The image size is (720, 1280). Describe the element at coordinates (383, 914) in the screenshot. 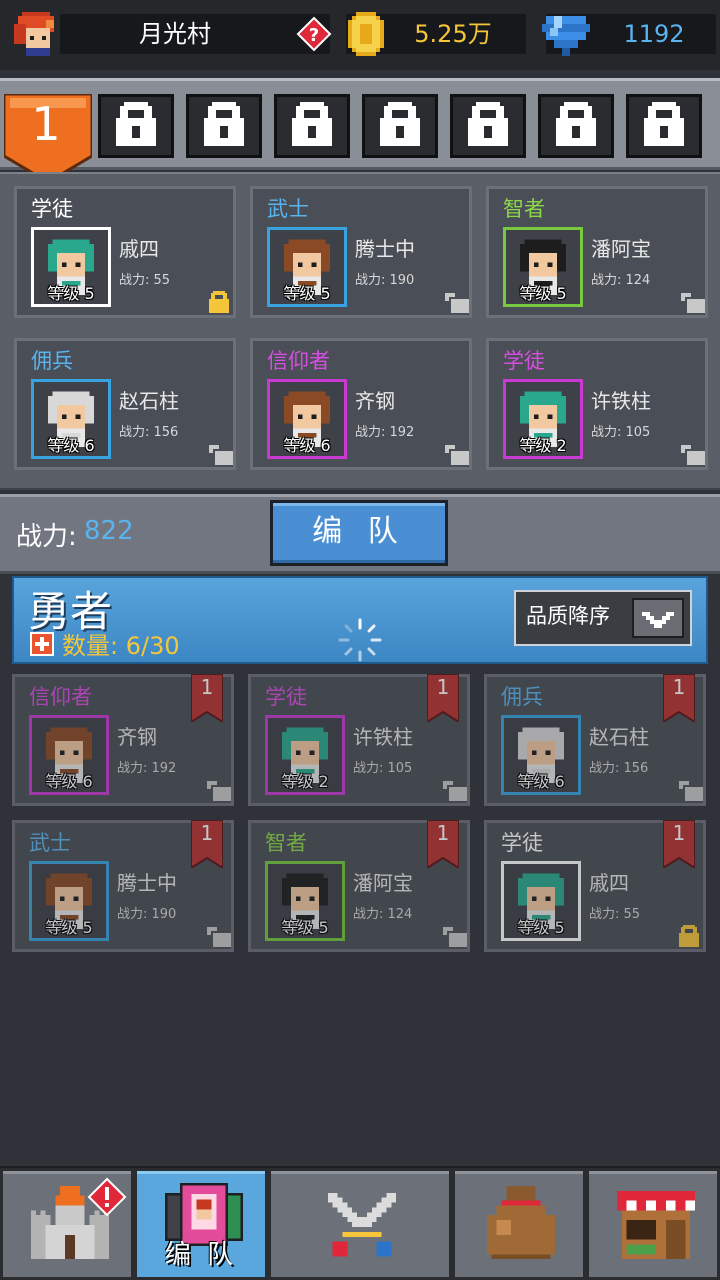

I see `hero-power: 战力: 124` at that location.